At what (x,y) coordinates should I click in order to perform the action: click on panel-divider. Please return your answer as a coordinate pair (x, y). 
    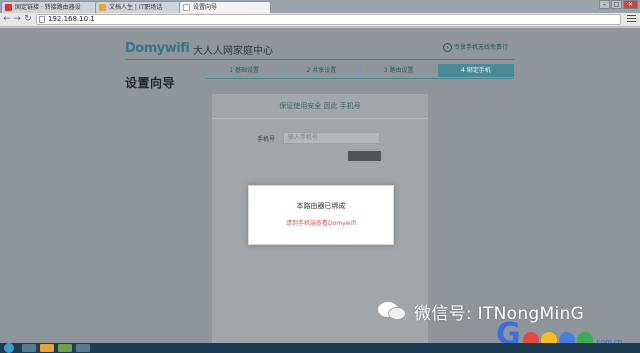
    Looking at the image, I should click on (320, 118).